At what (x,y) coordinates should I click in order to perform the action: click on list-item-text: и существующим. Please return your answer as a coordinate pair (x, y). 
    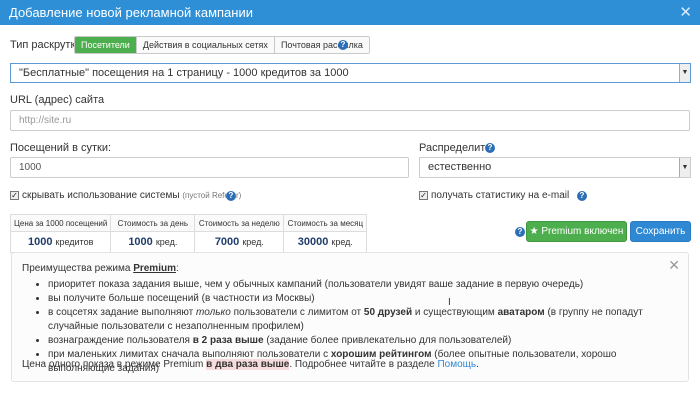
    Looking at the image, I should click on (455, 312).